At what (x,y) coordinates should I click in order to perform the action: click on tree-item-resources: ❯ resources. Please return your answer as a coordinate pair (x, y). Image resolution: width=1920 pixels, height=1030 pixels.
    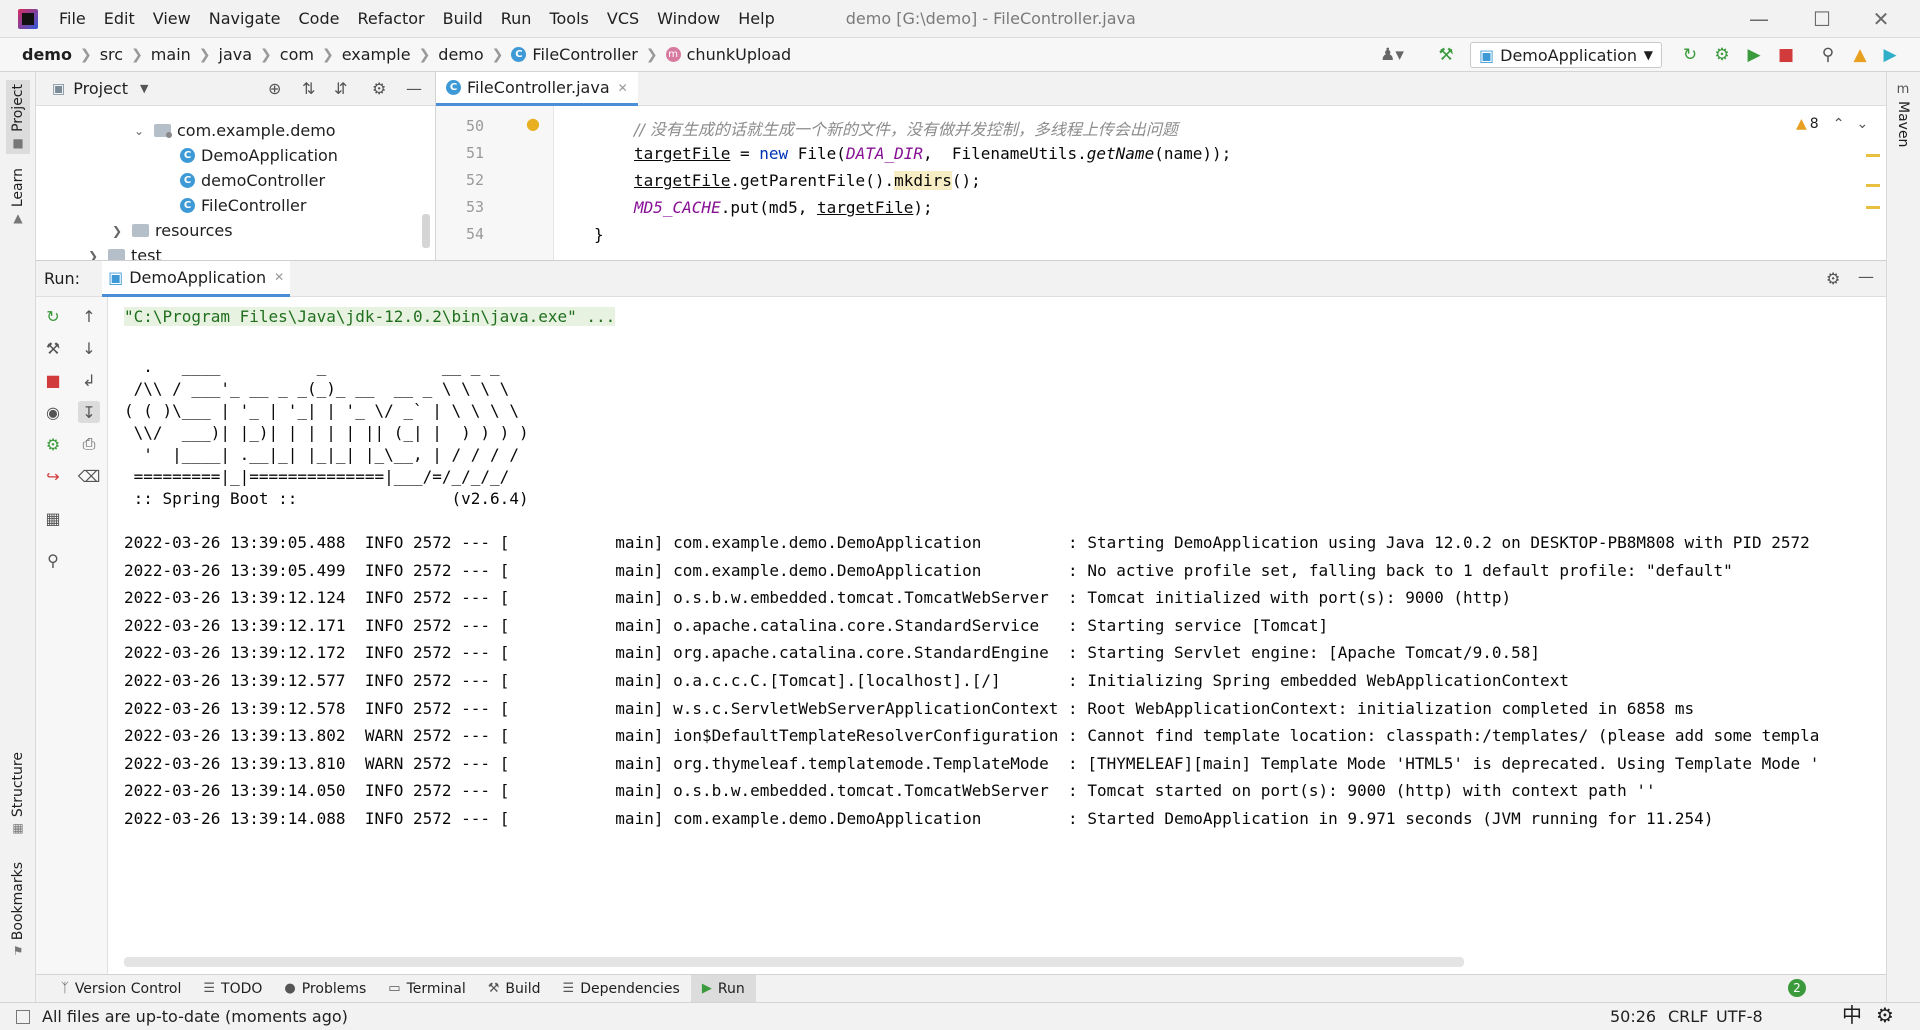
    Looking at the image, I should click on (172, 230).